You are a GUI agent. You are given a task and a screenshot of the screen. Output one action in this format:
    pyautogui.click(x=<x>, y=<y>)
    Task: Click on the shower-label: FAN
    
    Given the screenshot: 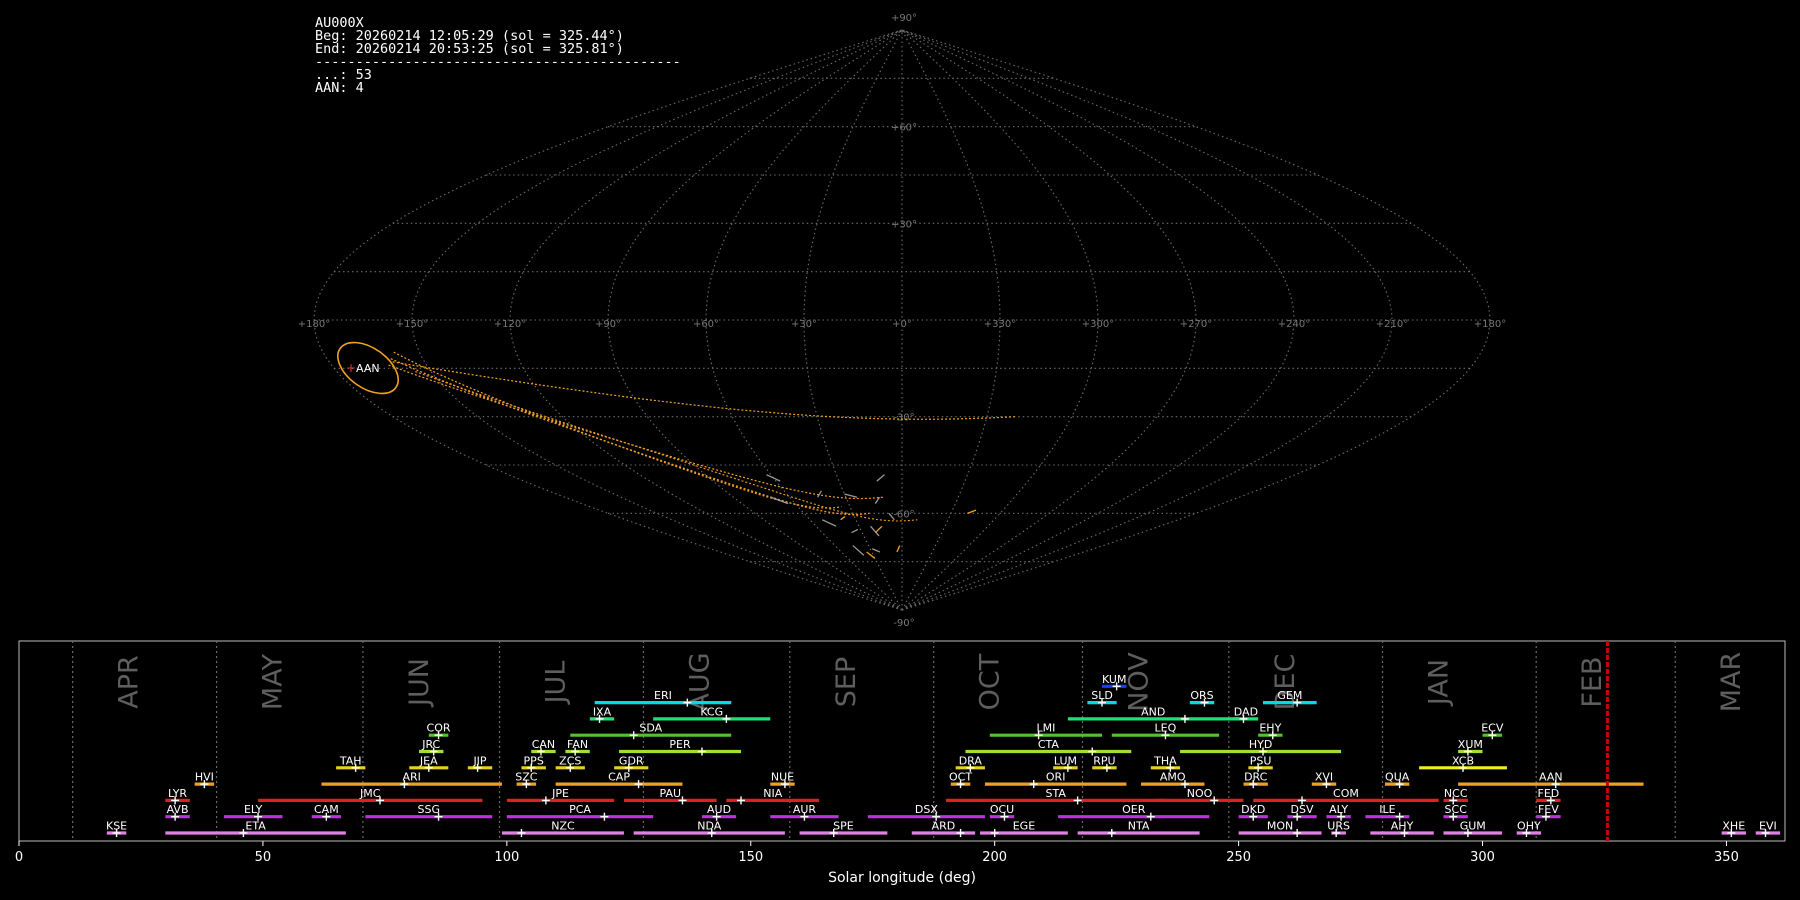 What is the action you would take?
    pyautogui.click(x=577, y=744)
    